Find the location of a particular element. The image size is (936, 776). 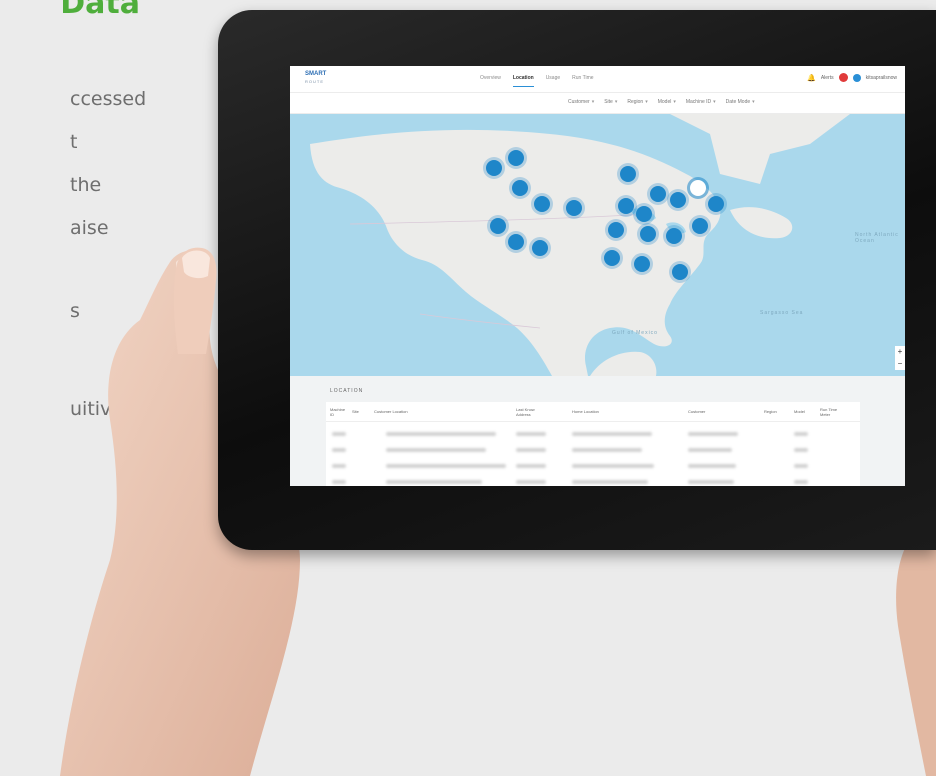

filter-label: Model is located at coordinates (664, 102).